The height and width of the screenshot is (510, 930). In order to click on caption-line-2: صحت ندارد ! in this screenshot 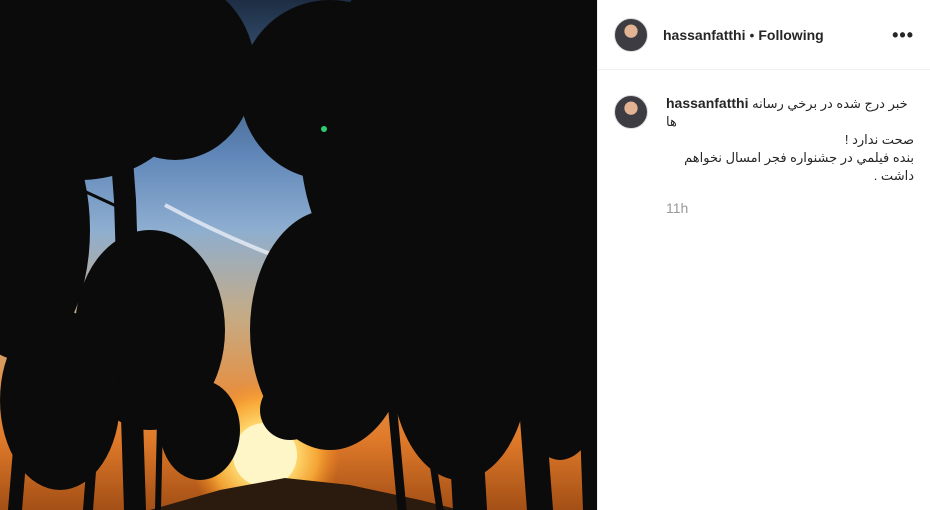, I will do `click(879, 139)`.